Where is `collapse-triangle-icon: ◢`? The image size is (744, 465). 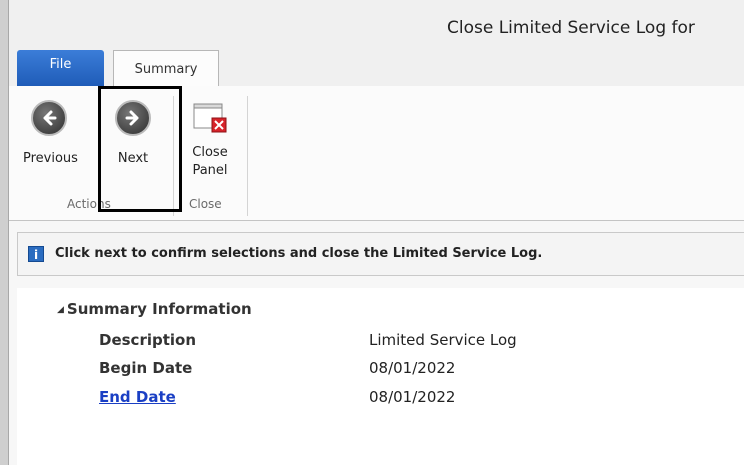
collapse-triangle-icon: ◢ is located at coordinates (60, 310).